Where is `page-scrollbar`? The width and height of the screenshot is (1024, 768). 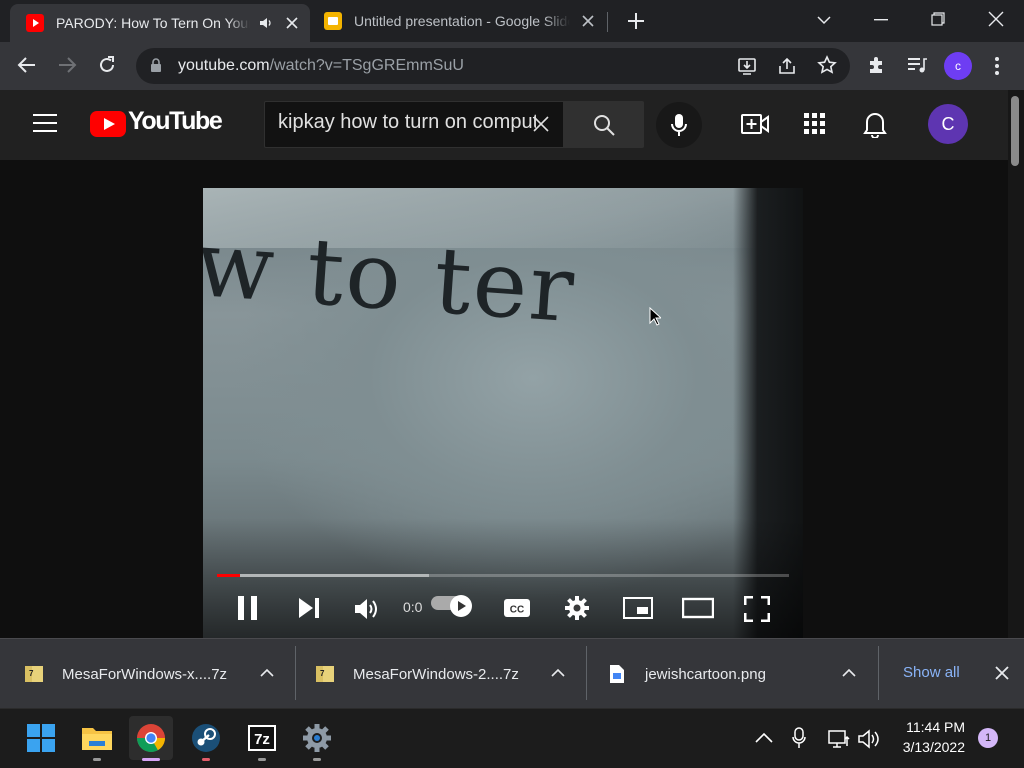
page-scrollbar is located at coordinates (1016, 364).